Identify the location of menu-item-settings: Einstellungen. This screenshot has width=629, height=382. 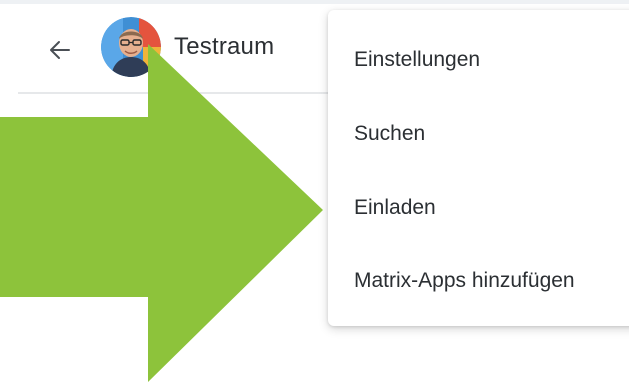
(417, 60).